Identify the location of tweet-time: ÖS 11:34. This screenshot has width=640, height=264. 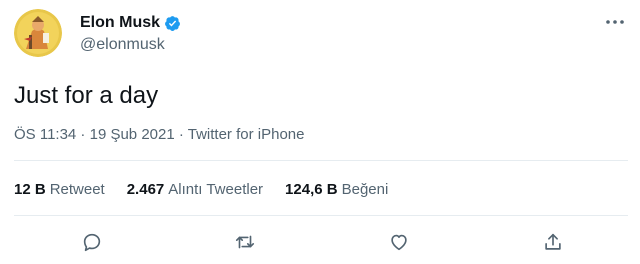
(45, 134).